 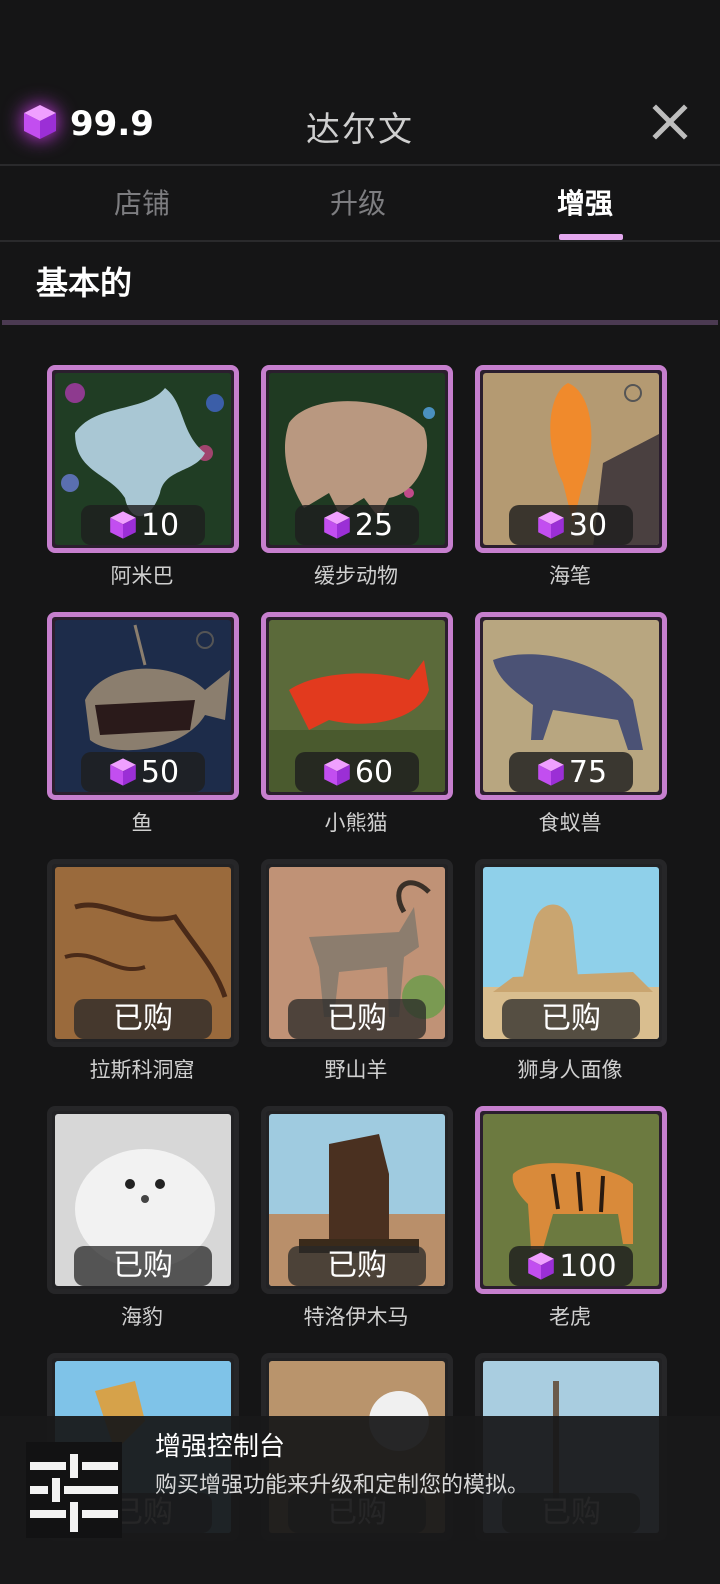 I want to click on price-tag: 30, so click(x=571, y=525).